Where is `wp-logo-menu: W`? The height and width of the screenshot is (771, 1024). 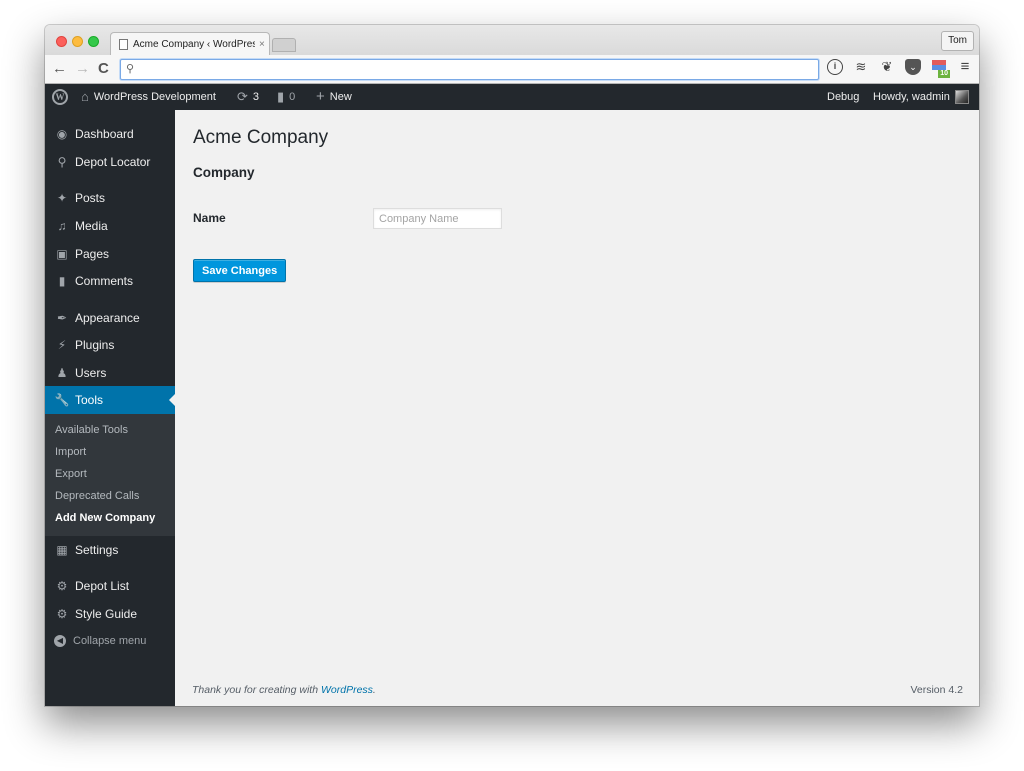
wp-logo-menu: W is located at coordinates (60, 97).